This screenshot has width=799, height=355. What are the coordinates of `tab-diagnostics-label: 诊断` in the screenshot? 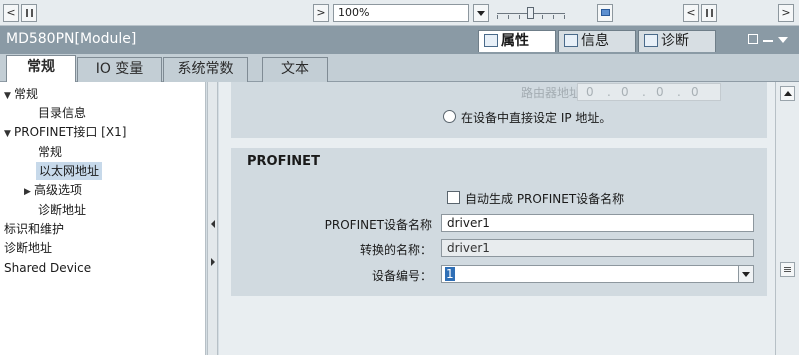 It's located at (675, 41).